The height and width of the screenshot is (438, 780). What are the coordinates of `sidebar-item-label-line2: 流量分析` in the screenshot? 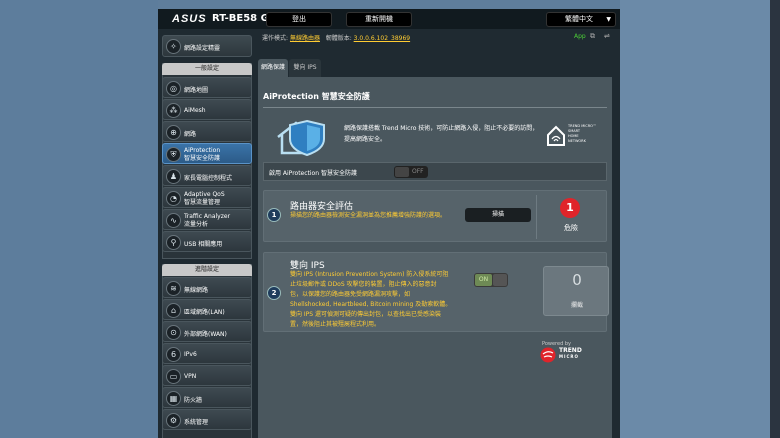 It's located at (196, 224).